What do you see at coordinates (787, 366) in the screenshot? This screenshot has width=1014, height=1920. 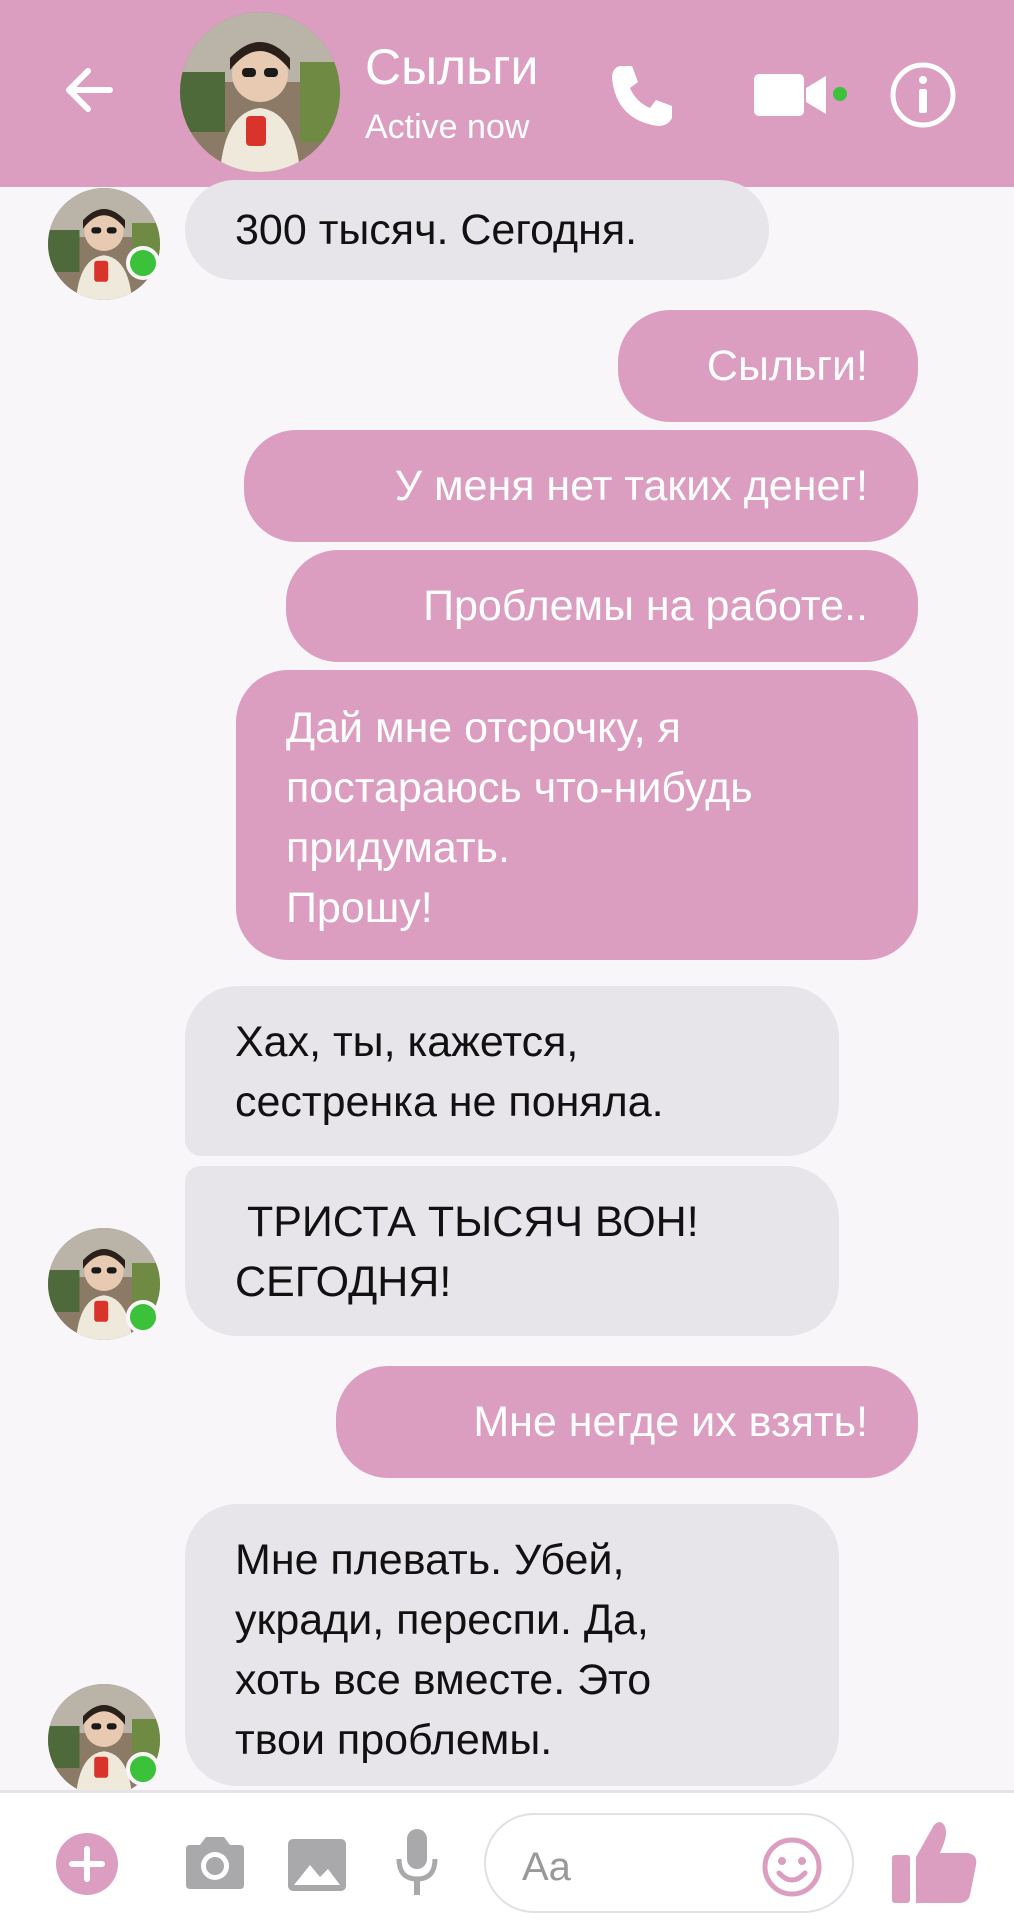 I see `message-text: Сыльги!` at bounding box center [787, 366].